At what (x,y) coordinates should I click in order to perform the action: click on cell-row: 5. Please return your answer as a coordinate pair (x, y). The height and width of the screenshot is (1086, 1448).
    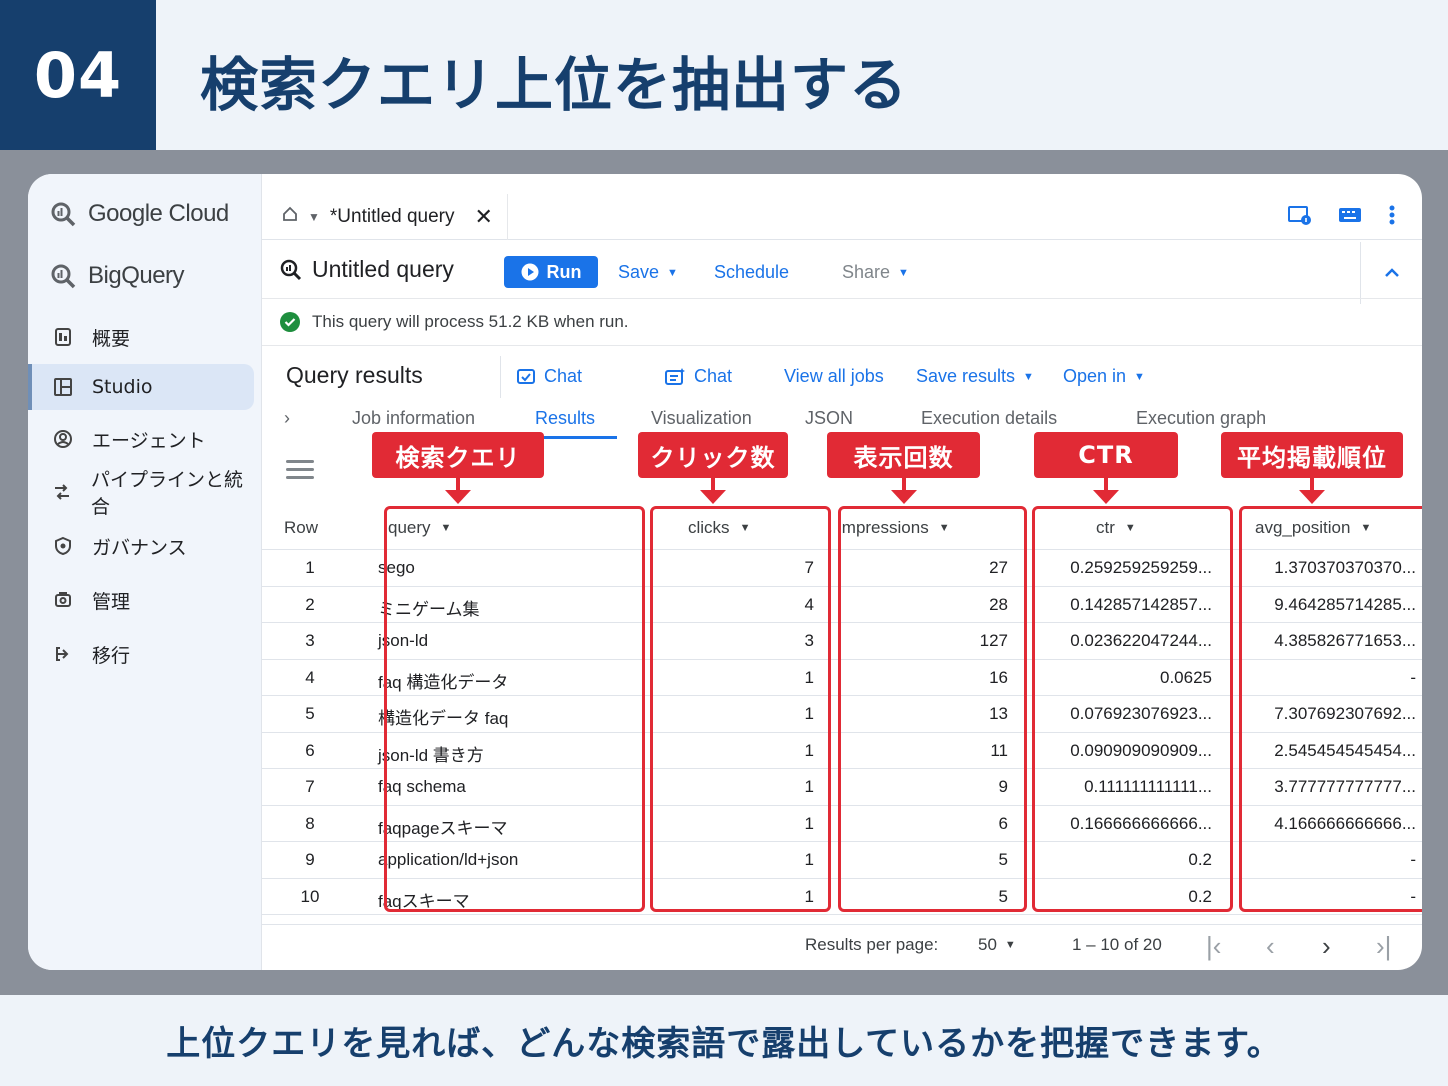
    Looking at the image, I should click on (310, 713).